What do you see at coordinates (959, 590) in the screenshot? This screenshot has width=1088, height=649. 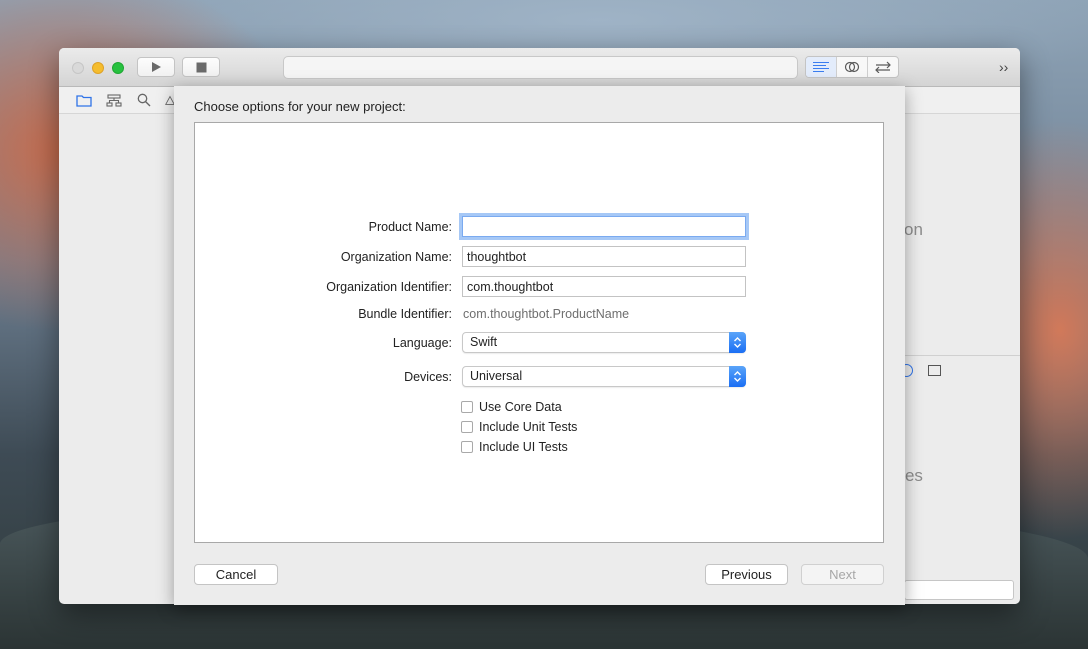 I see `library-filter-field` at bounding box center [959, 590].